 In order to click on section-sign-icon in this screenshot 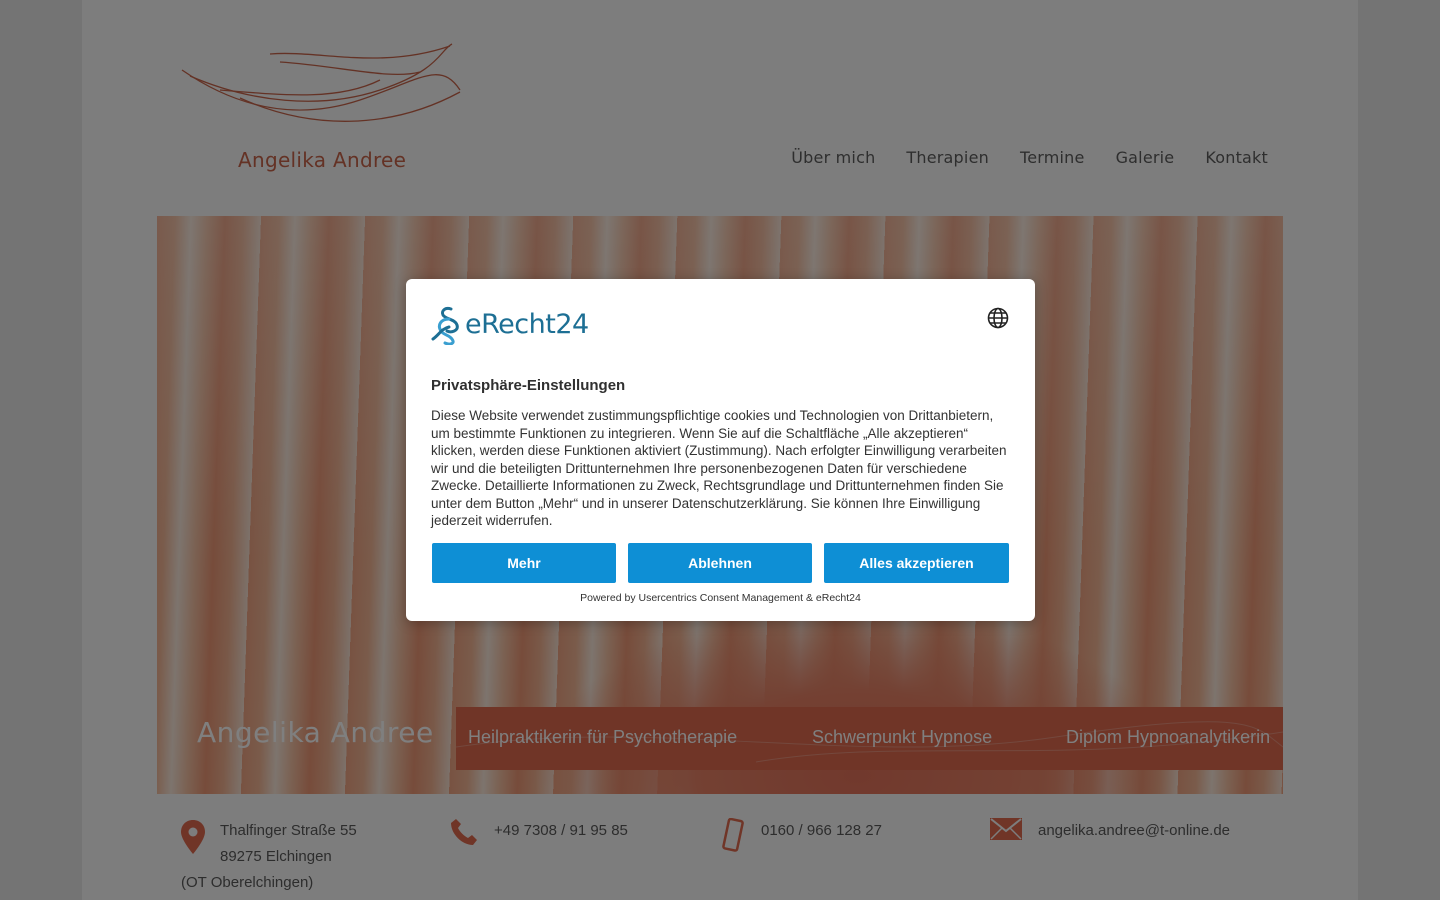, I will do `click(445, 326)`.